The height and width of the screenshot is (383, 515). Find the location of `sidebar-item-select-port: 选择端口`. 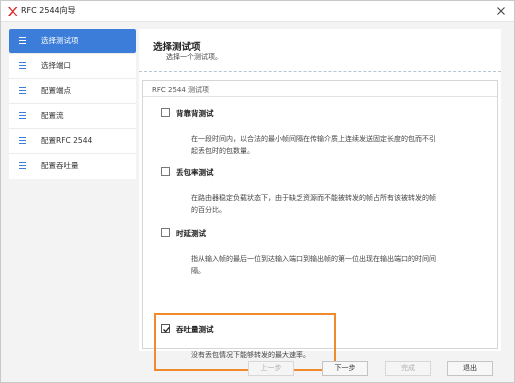

sidebar-item-select-port: 选择端口 is located at coordinates (72, 66).